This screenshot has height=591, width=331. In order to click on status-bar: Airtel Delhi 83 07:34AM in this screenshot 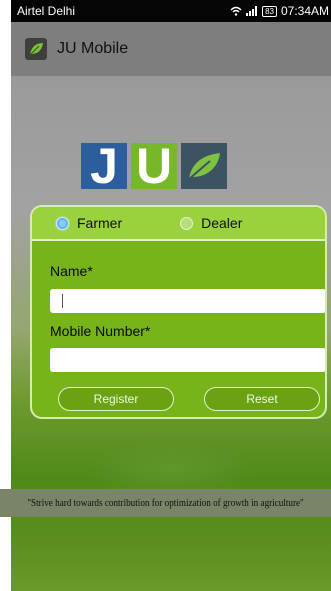, I will do `click(171, 11)`.